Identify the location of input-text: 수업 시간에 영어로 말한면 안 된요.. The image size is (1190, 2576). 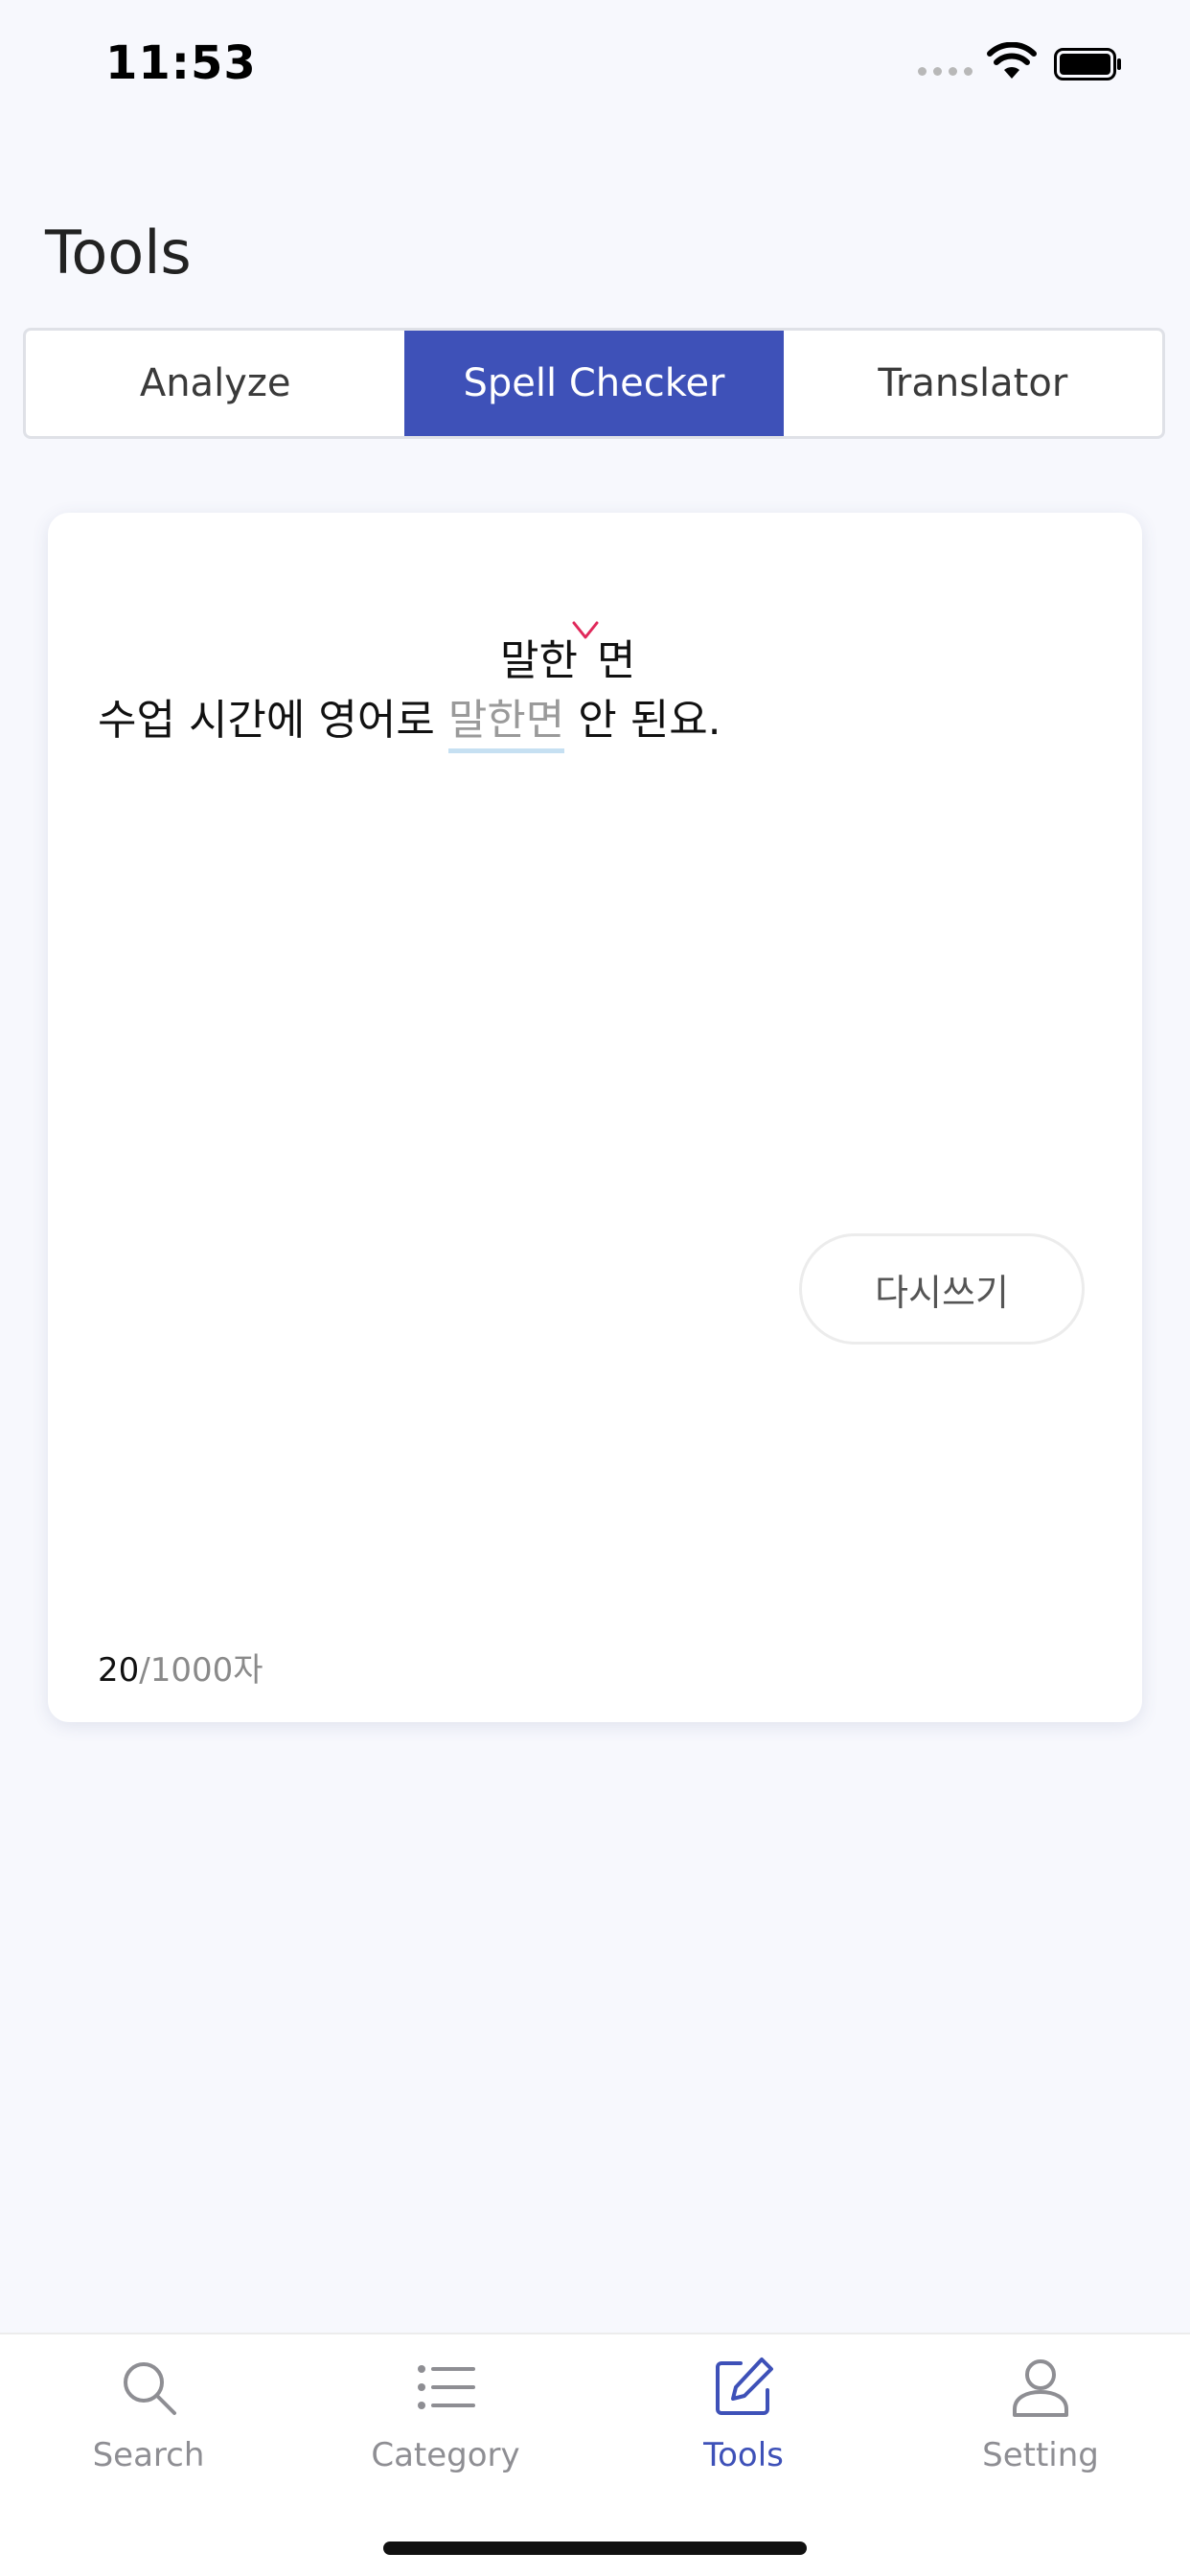
(410, 719).